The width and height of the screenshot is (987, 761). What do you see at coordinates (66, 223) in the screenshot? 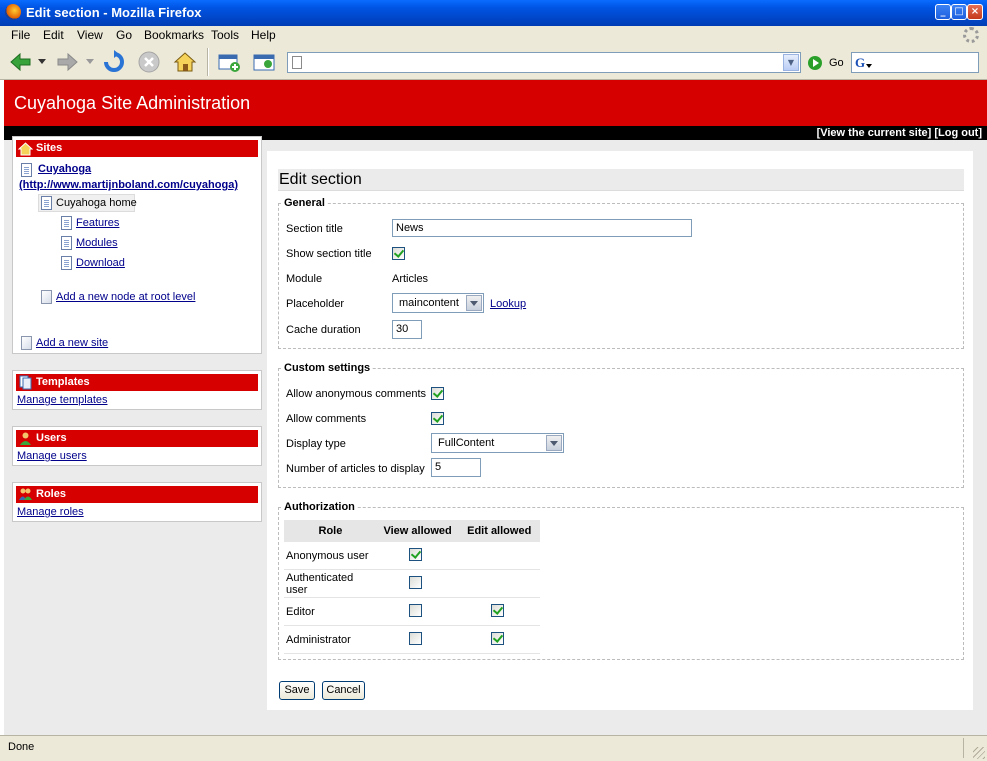
I see `node-features-icon` at bounding box center [66, 223].